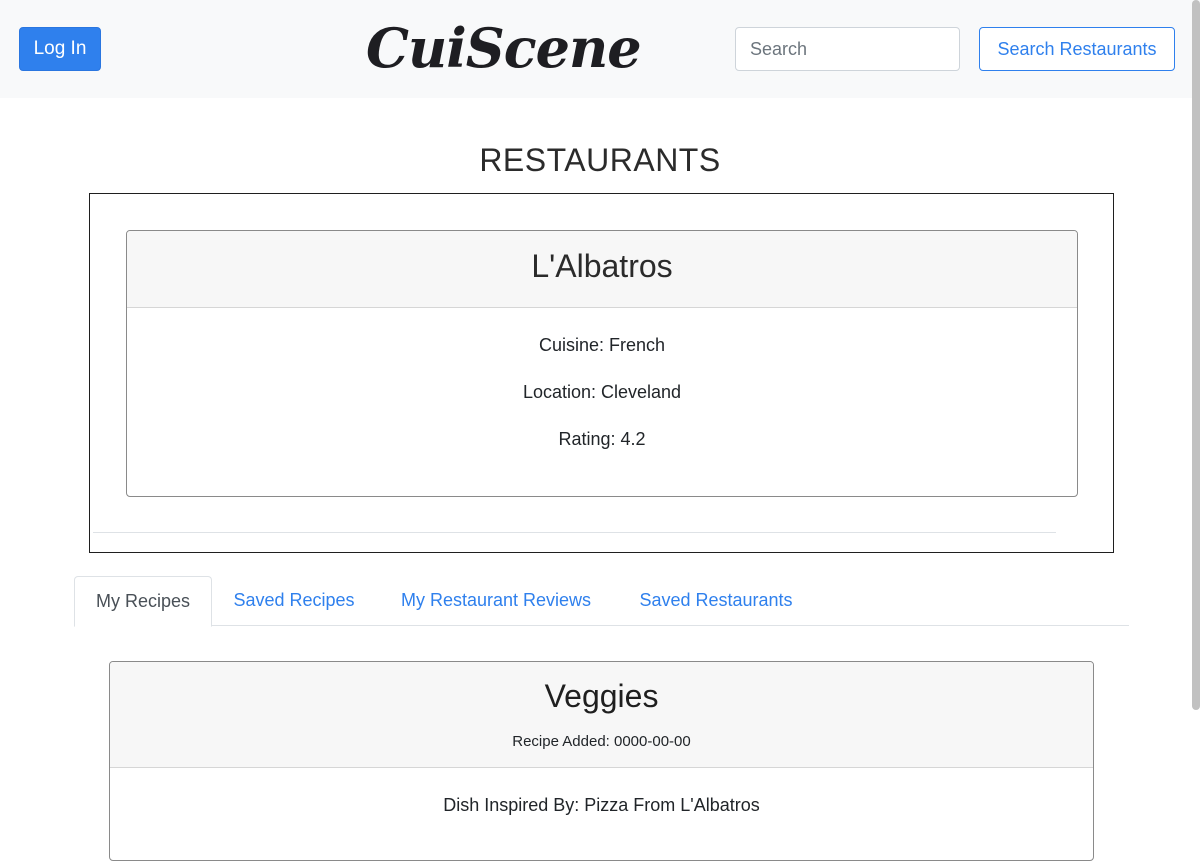  I want to click on restaurant-cuisine: Cuisine: French, so click(602, 345).